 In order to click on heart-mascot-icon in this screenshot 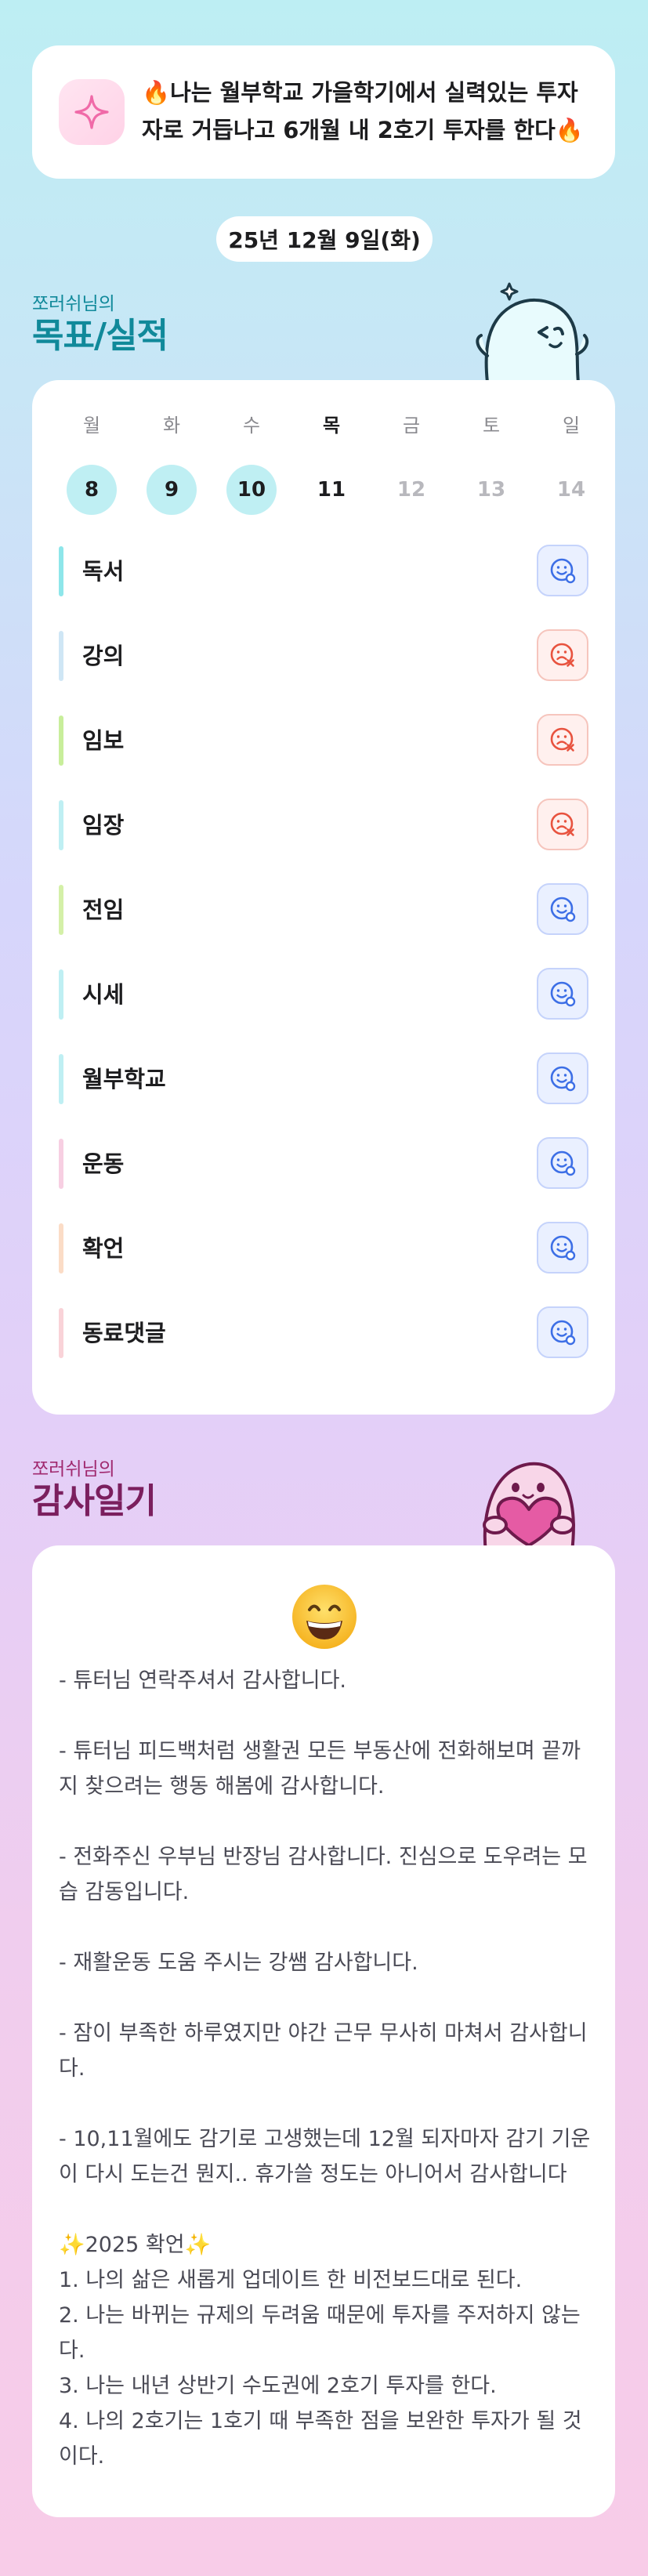, I will do `click(529, 1501)`.